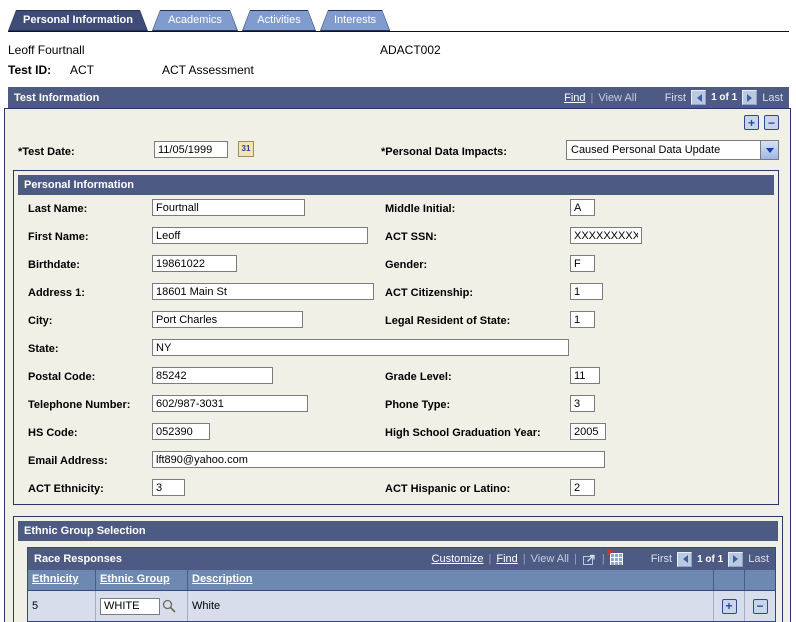 The image size is (796, 622). Describe the element at coordinates (194, 263) in the screenshot. I see `birthdate-input` at that location.